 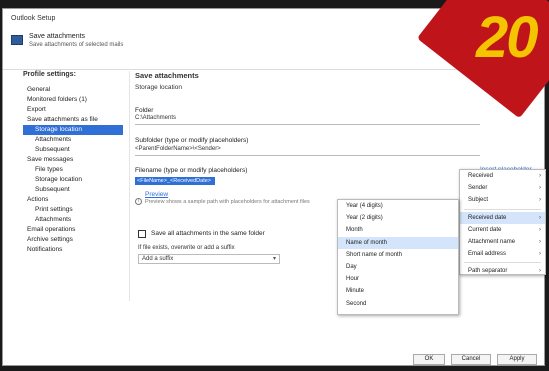 I want to click on menu-item-label: Received, so click(x=481, y=176).